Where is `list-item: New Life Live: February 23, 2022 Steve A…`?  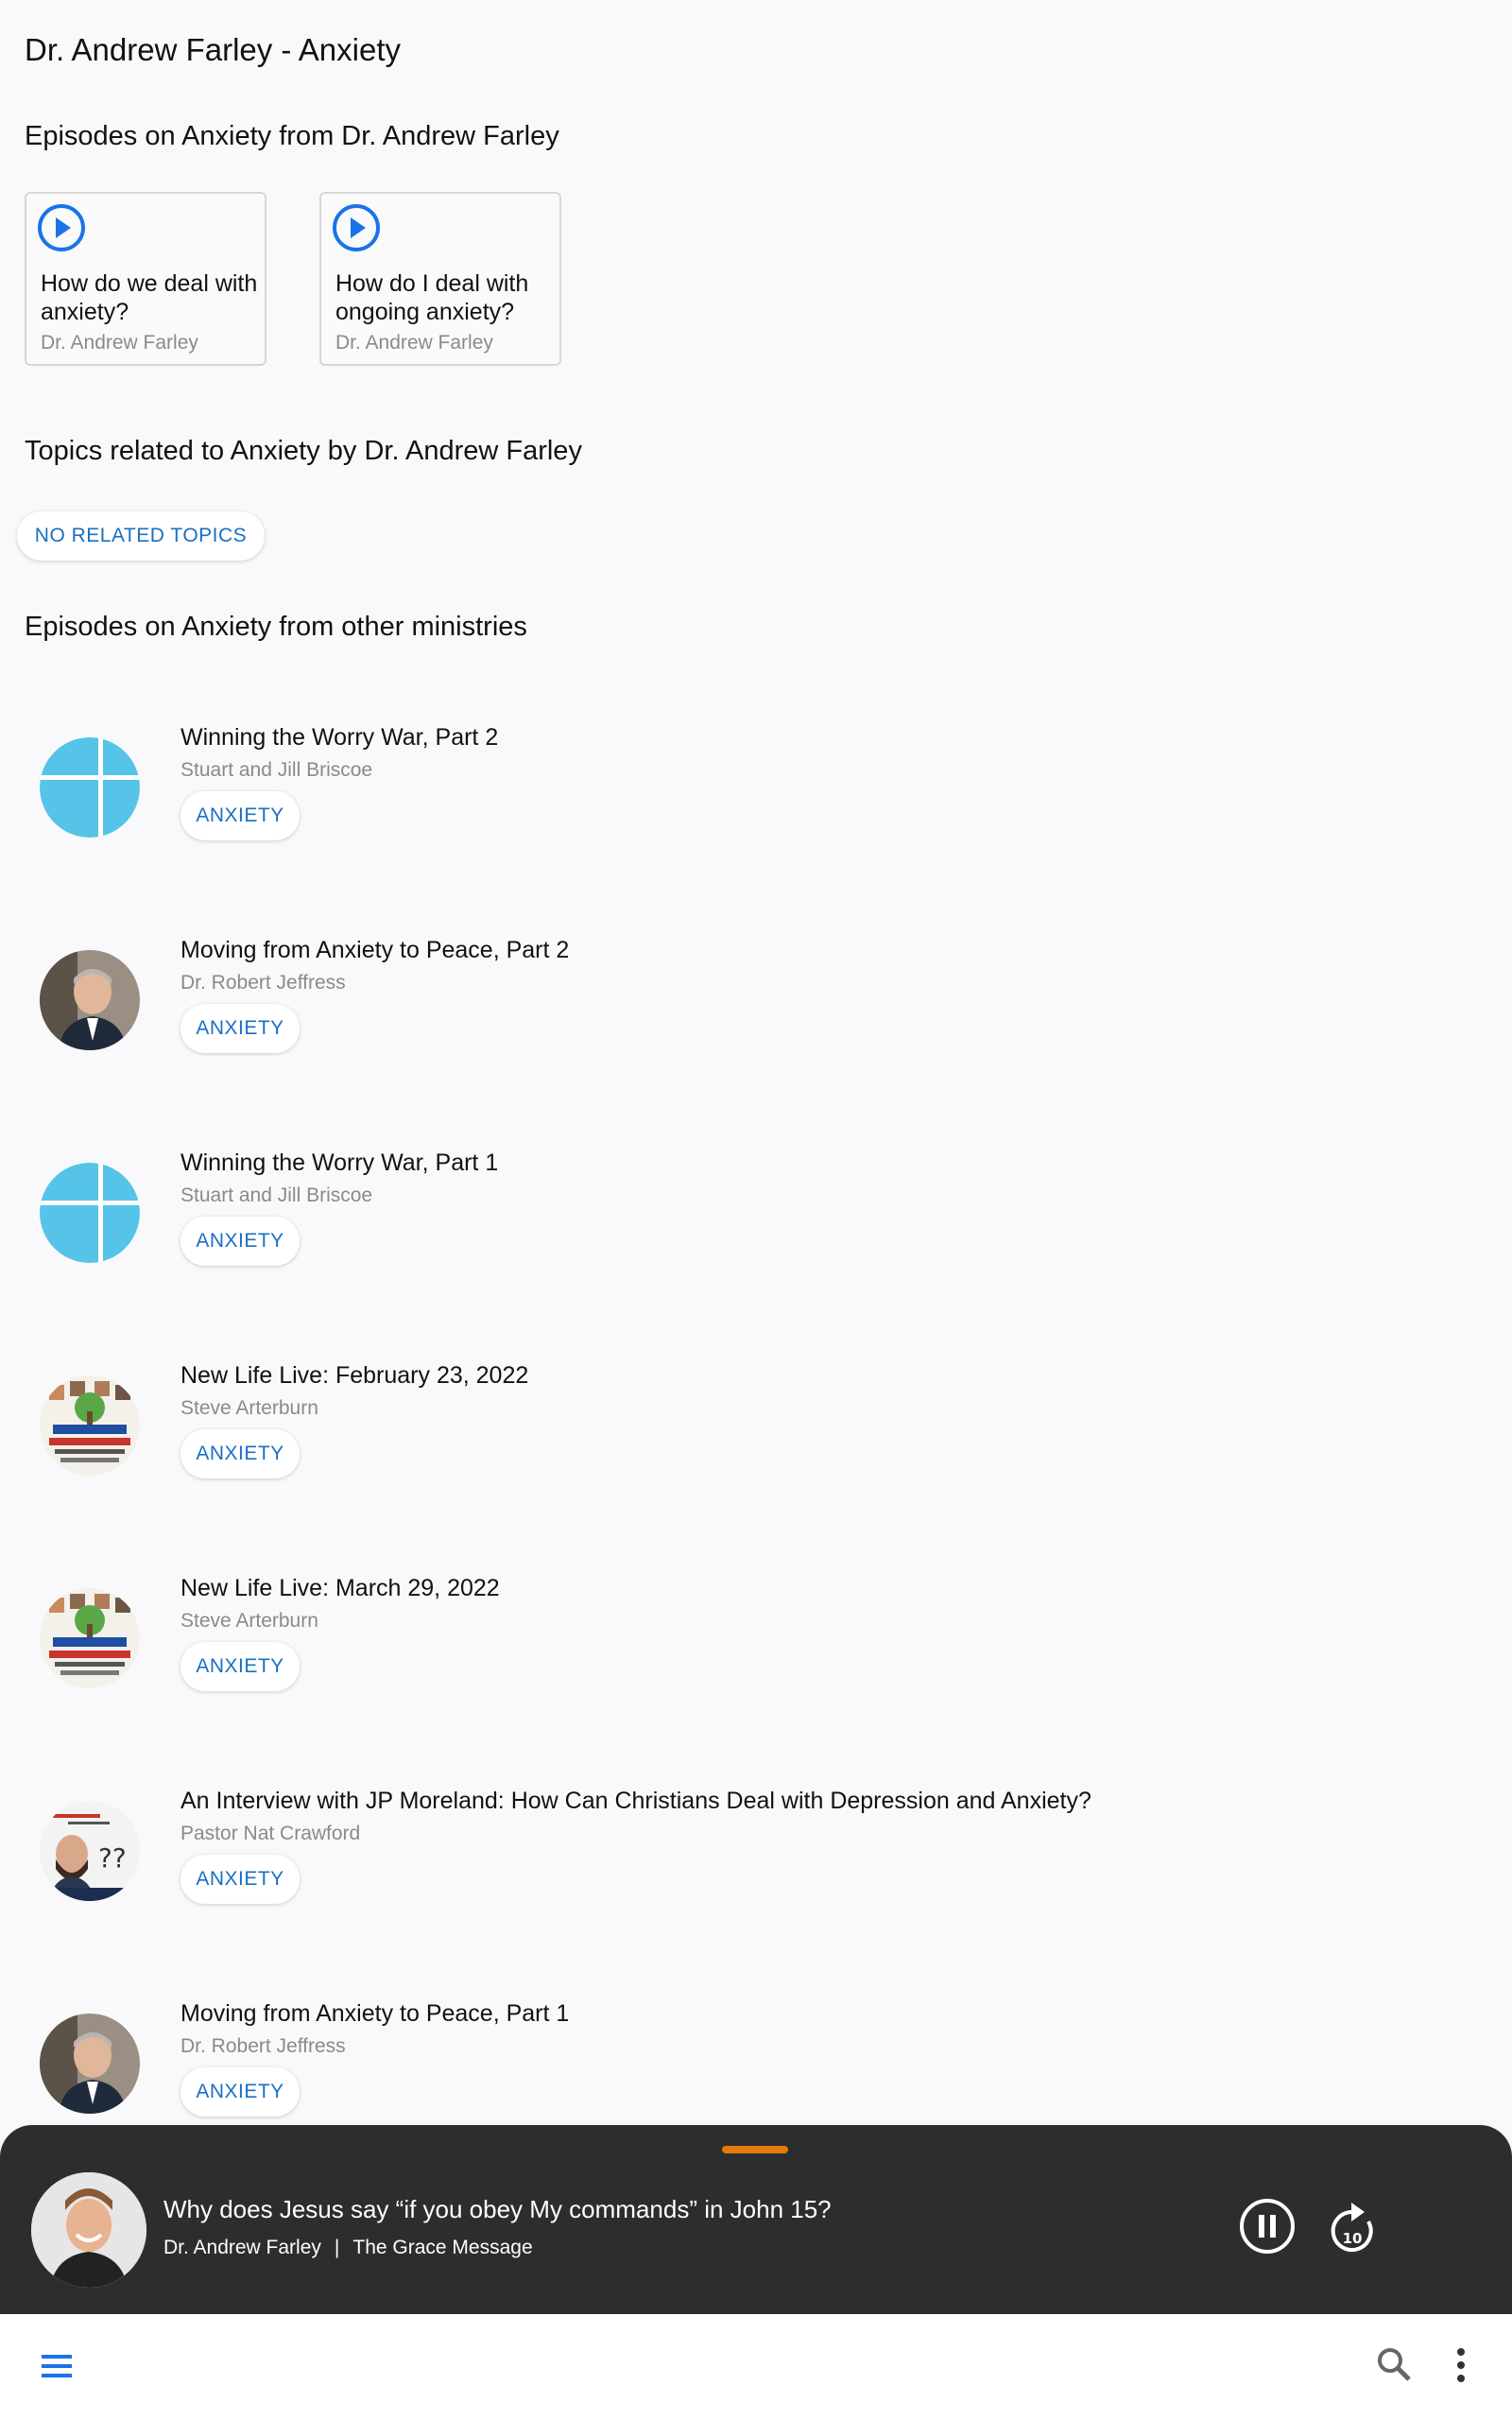
list-item: New Life Live: February 23, 2022 Steve A… is located at coordinates (756, 1452).